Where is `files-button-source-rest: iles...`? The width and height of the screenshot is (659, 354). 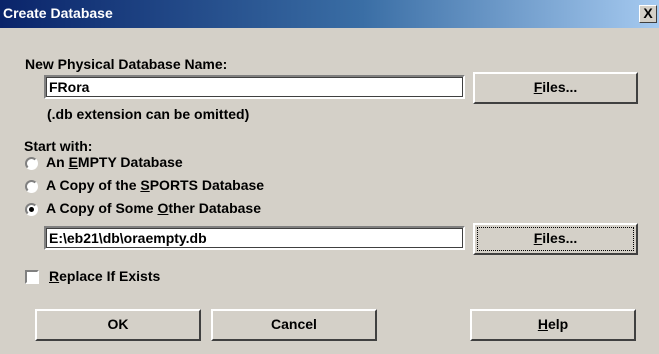
files-button-source-rest: iles... is located at coordinates (560, 238).